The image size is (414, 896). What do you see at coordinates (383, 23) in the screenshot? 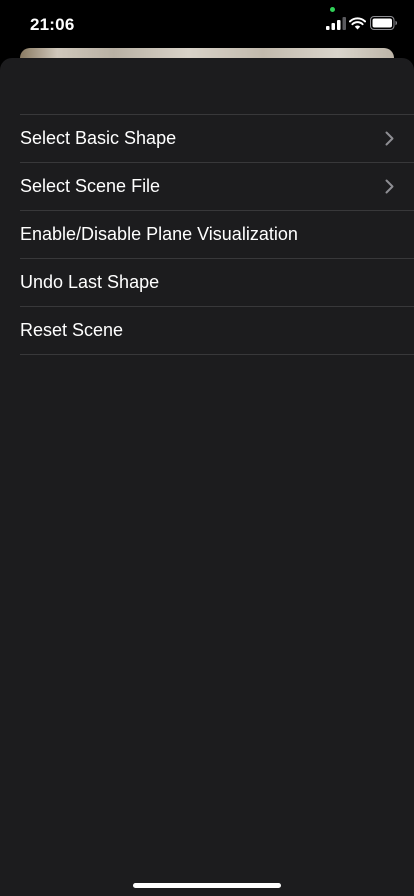
I see `battery-icon` at bounding box center [383, 23].